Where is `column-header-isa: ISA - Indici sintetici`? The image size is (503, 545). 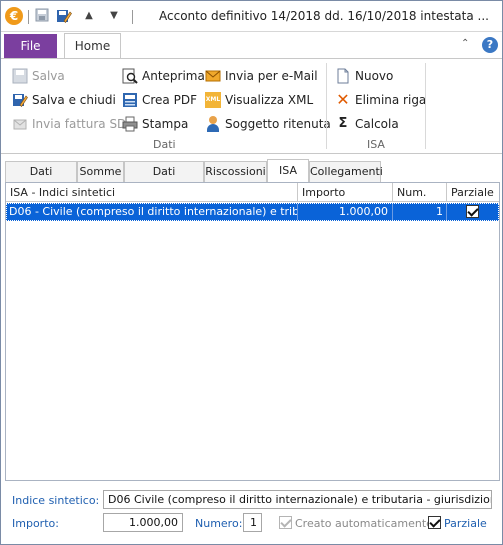
column-header-isa: ISA - Indici sintetici is located at coordinates (152, 192).